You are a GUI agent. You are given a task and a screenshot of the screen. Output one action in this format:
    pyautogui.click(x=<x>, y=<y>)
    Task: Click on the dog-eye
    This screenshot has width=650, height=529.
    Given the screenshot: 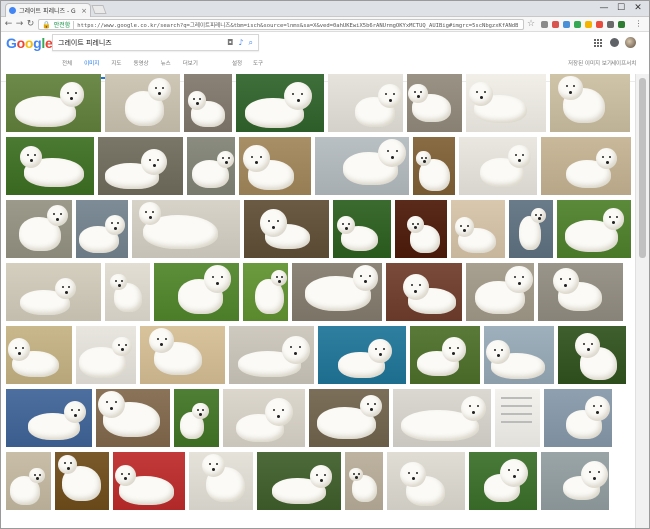 What is the action you would take?
    pyautogui.click(x=569, y=279)
    